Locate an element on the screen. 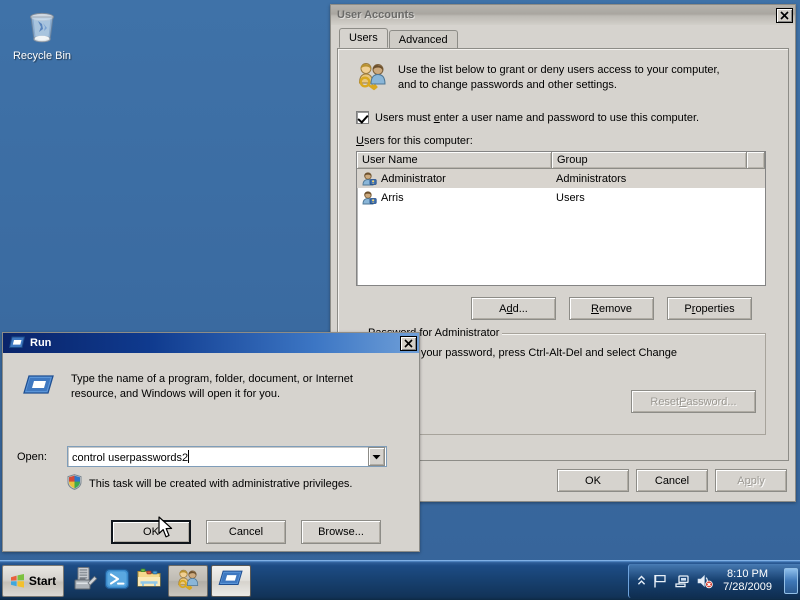 The width and height of the screenshot is (800, 600). cell-group: Users is located at coordinates (649, 198).